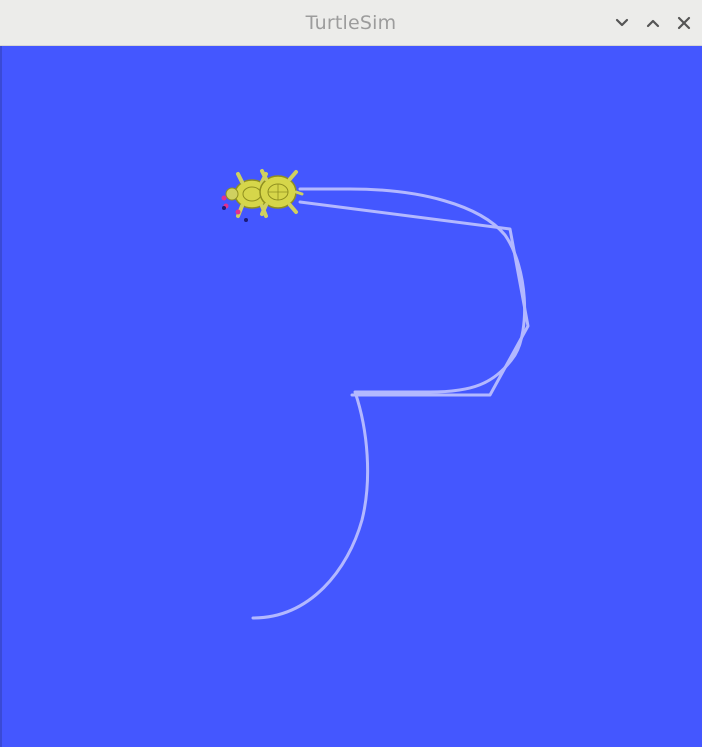 This screenshot has height=747, width=702. I want to click on maximize-button, so click(653, 23).